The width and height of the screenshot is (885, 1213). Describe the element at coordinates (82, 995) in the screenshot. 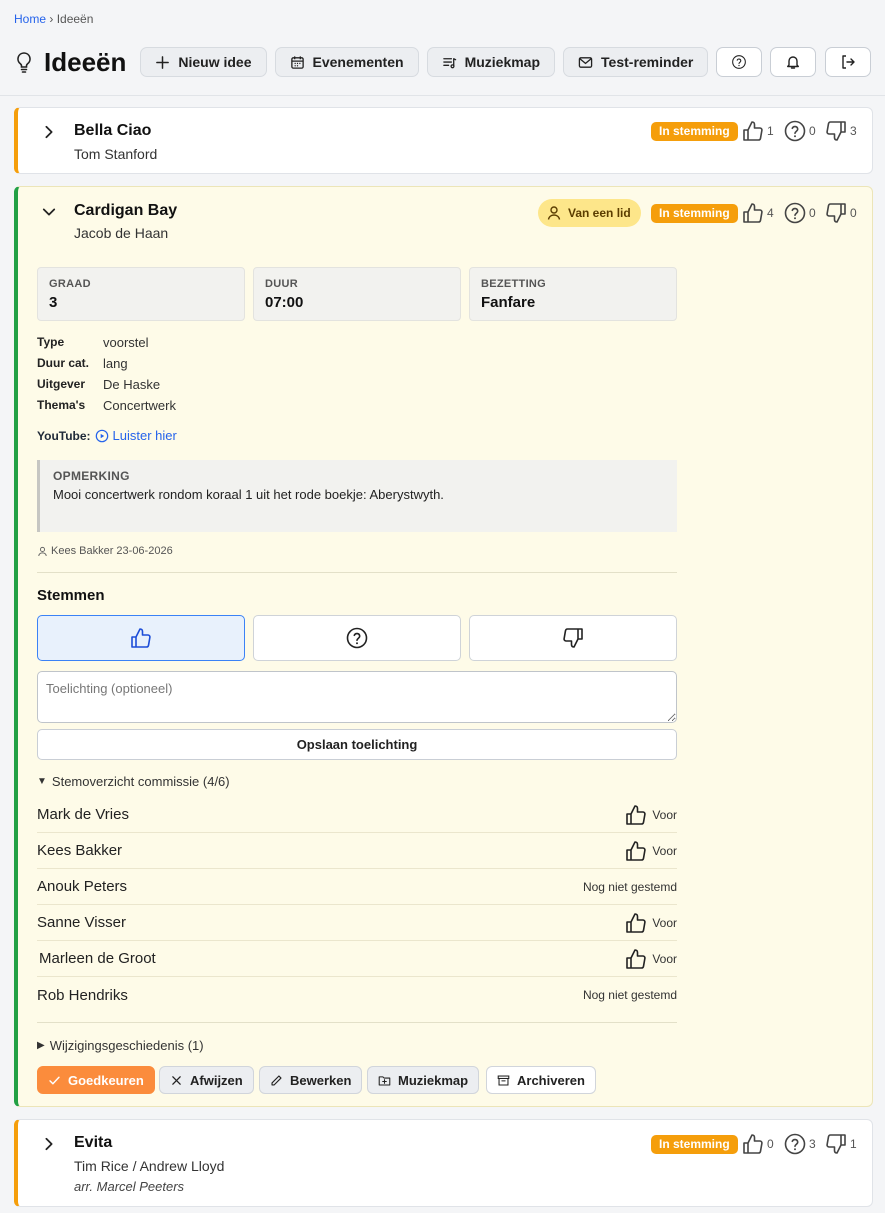

I see `member-name: Rob Hendriks` at that location.